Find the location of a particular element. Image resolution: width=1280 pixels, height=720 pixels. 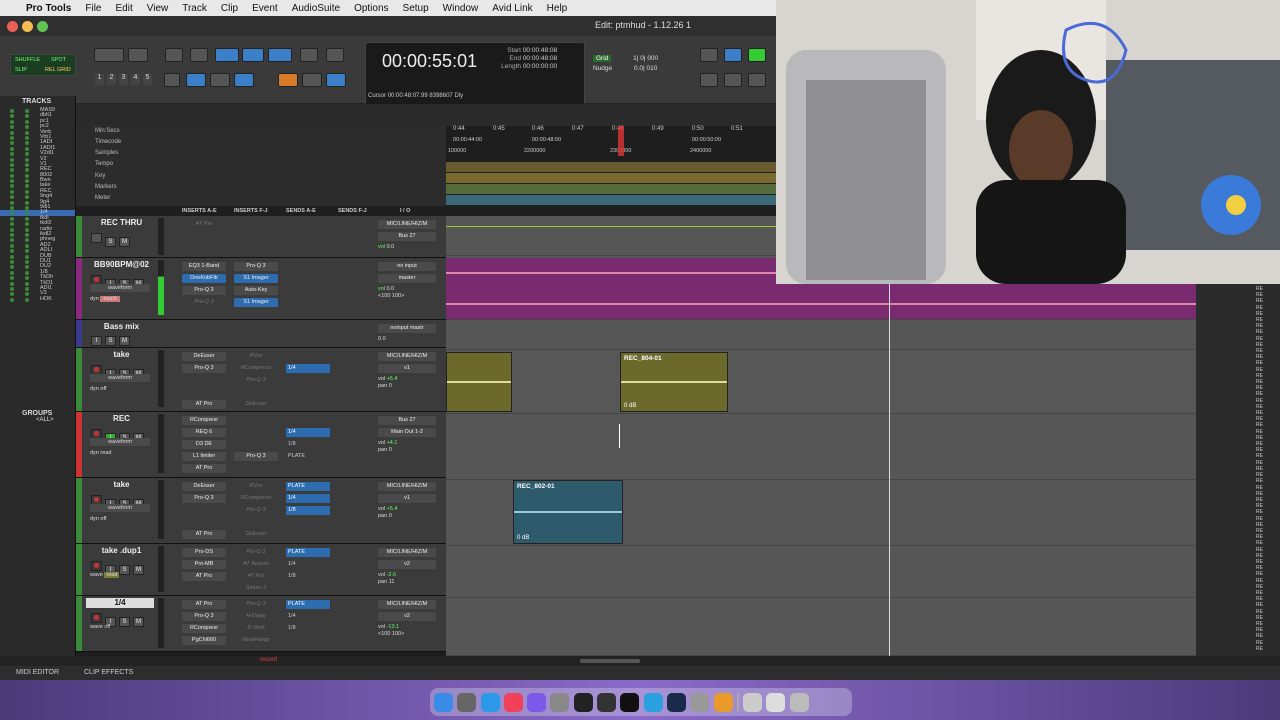

audio-clip-rec-802: REC_802-01 0 dB is located at coordinates (568, 512).